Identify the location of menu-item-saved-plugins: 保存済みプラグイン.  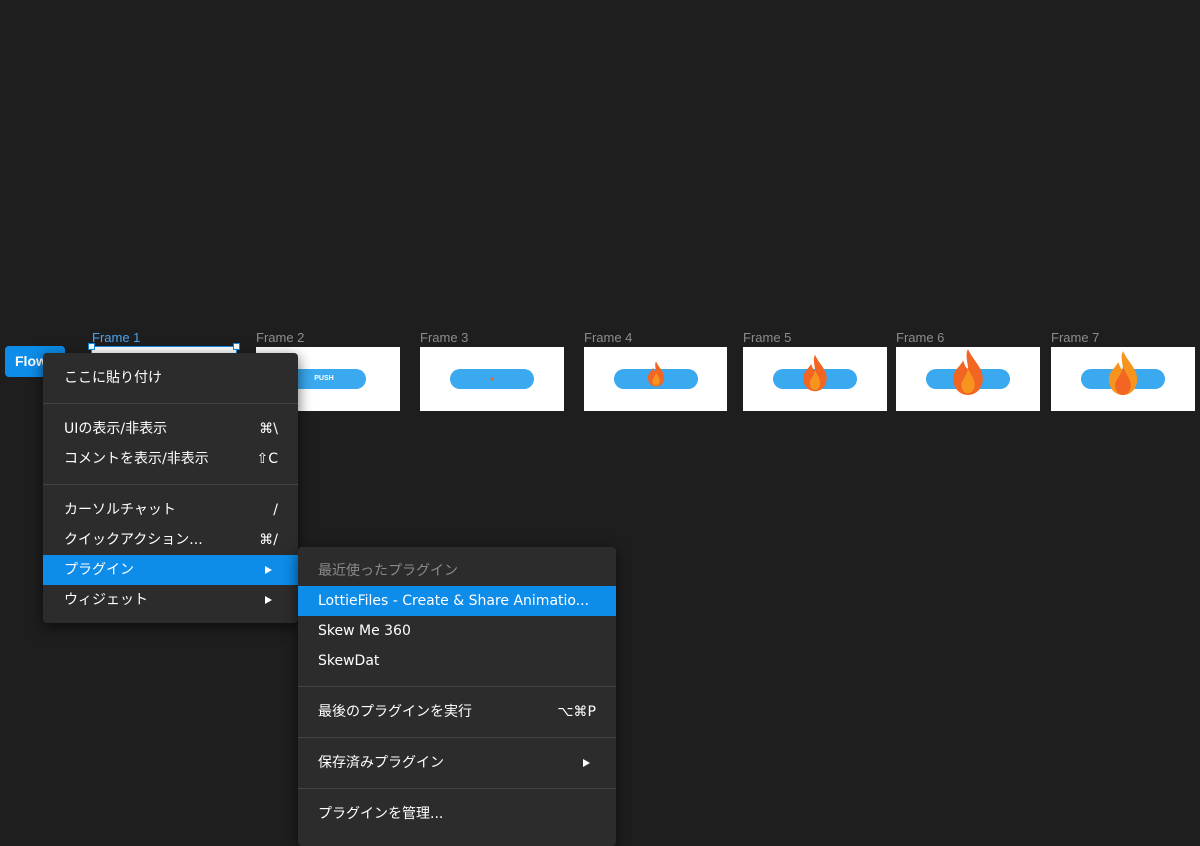
(457, 763).